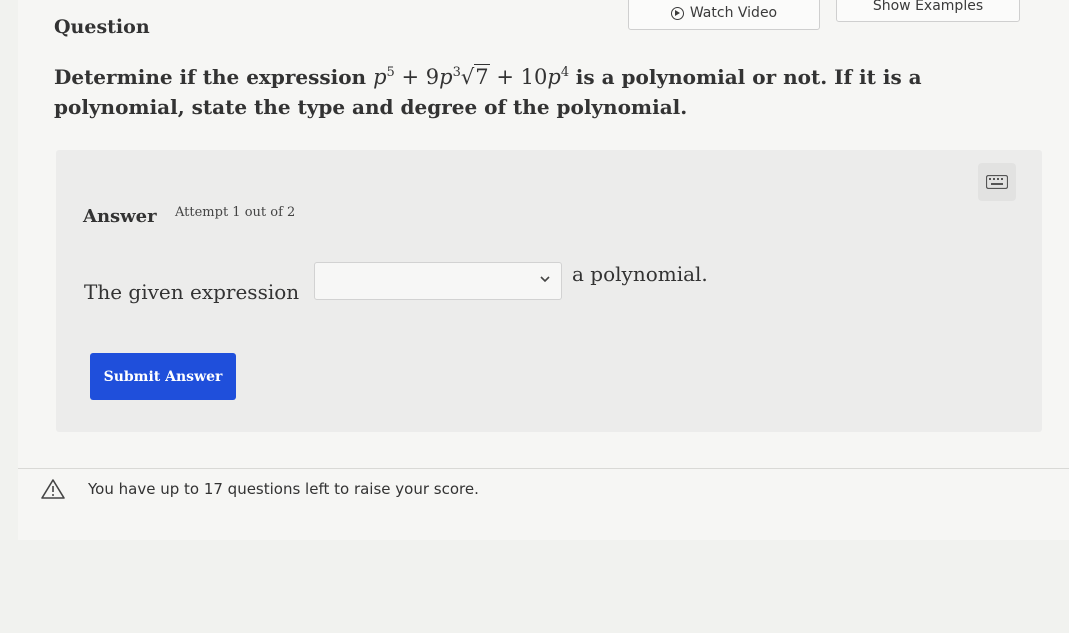 The width and height of the screenshot is (1069, 633). What do you see at coordinates (565, 72) in the screenshot?
I see `term-exponent: 4` at bounding box center [565, 72].